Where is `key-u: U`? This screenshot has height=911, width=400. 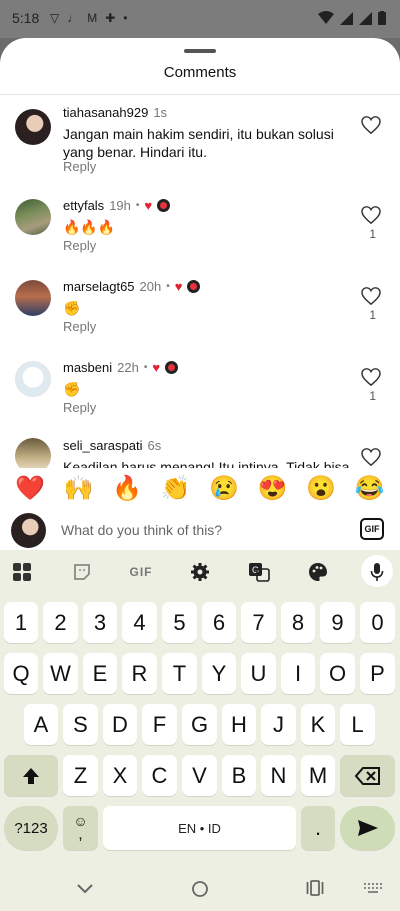 key-u: U is located at coordinates (258, 673).